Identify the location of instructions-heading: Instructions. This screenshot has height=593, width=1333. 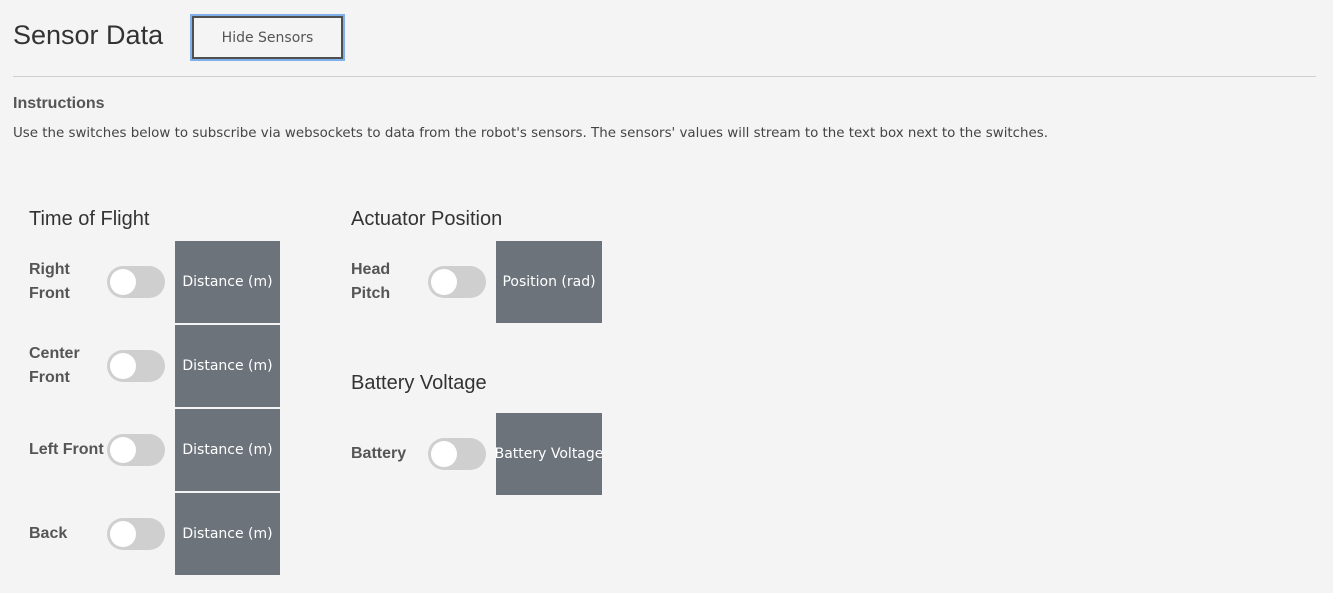
(59, 103).